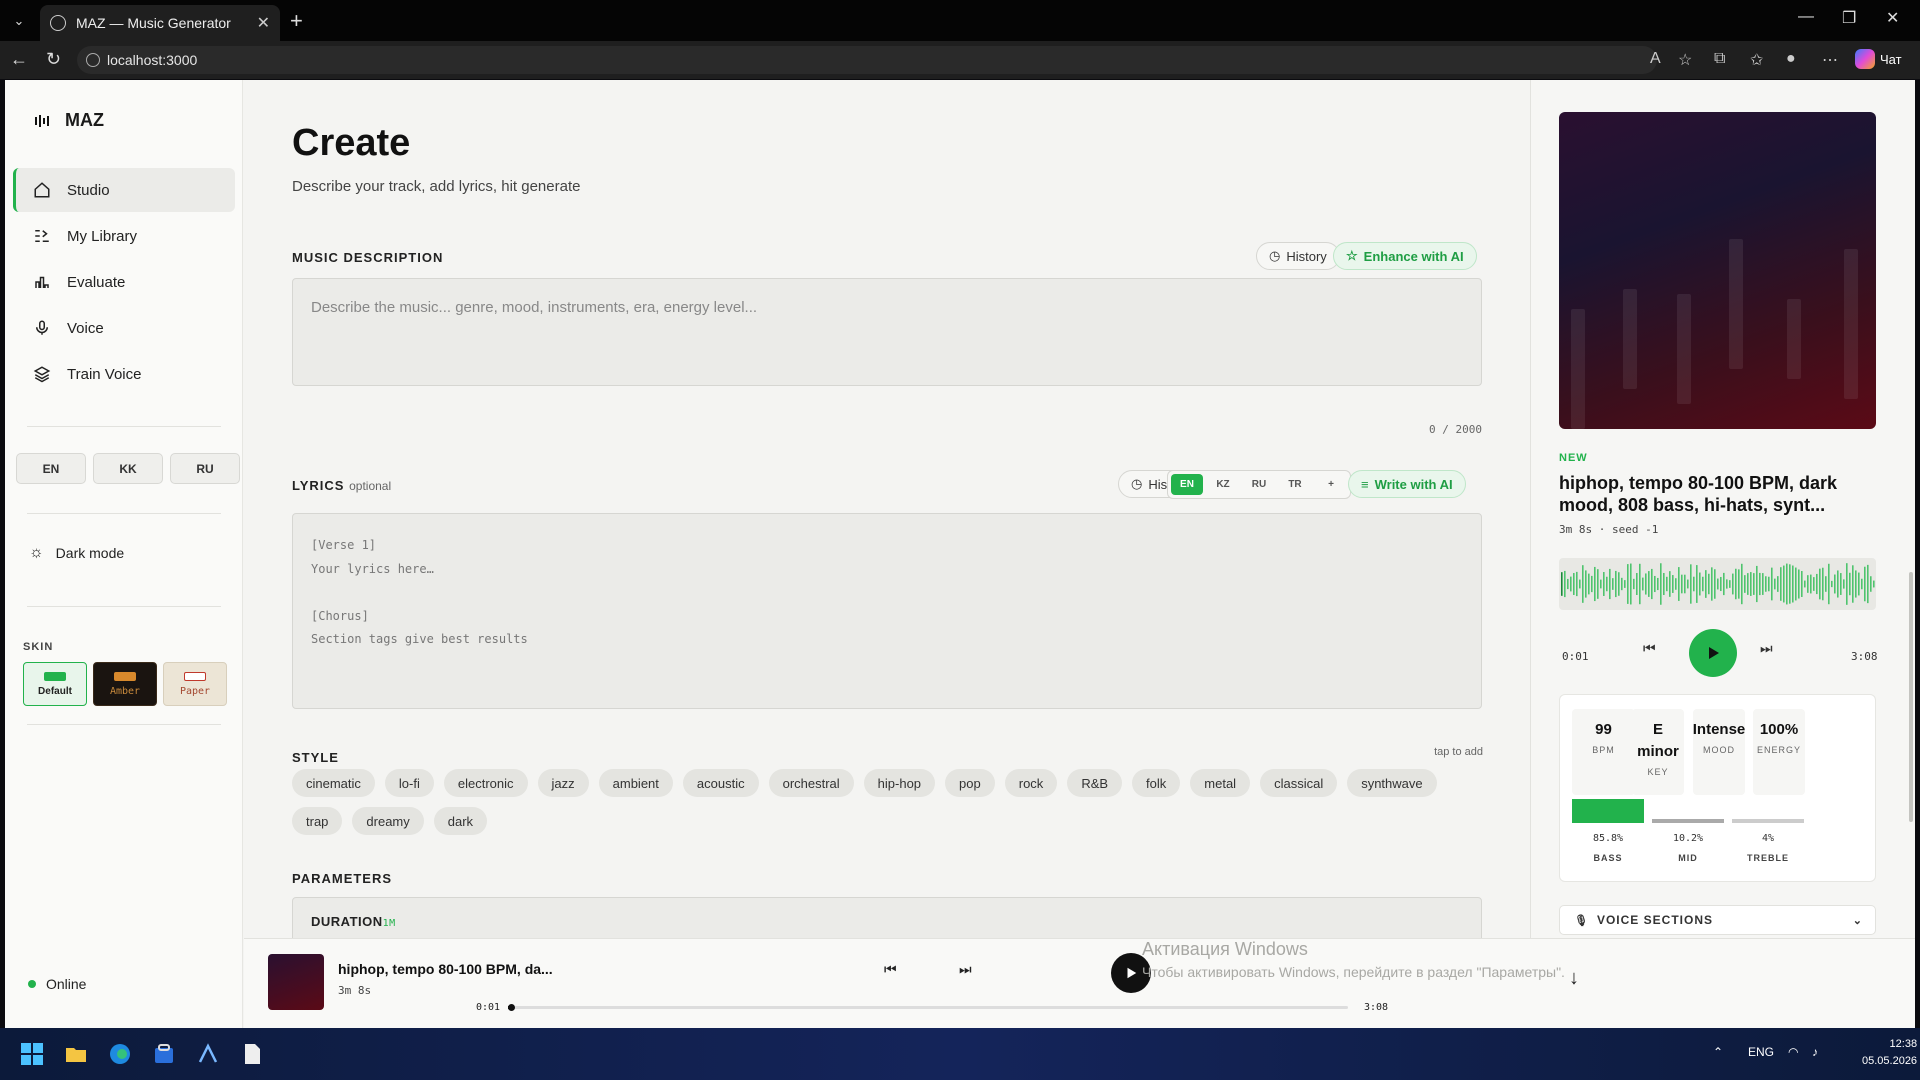 The width and height of the screenshot is (1920, 1080). Describe the element at coordinates (1911, 697) in the screenshot. I see `panel-scrollbar` at that location.